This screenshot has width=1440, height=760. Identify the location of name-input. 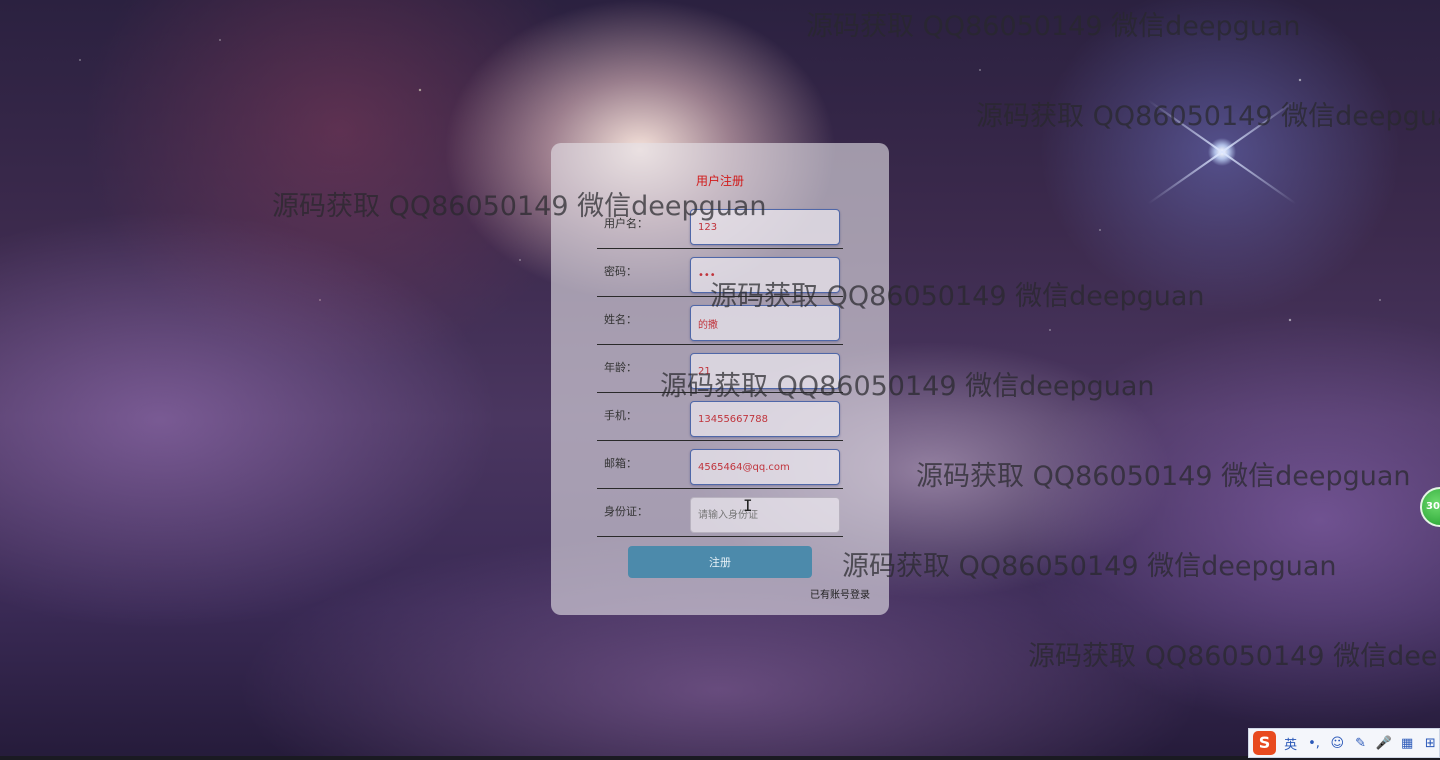
(765, 323).